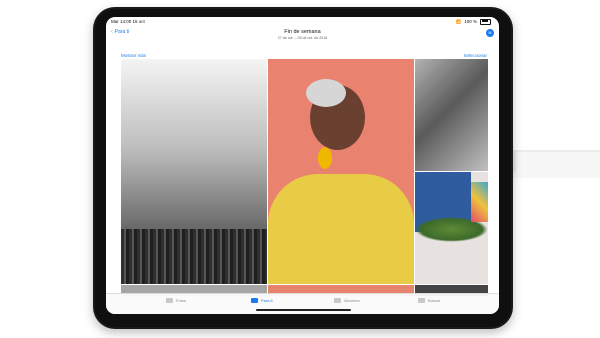  I want to click on page-title: Fin de semana, so click(302, 32).